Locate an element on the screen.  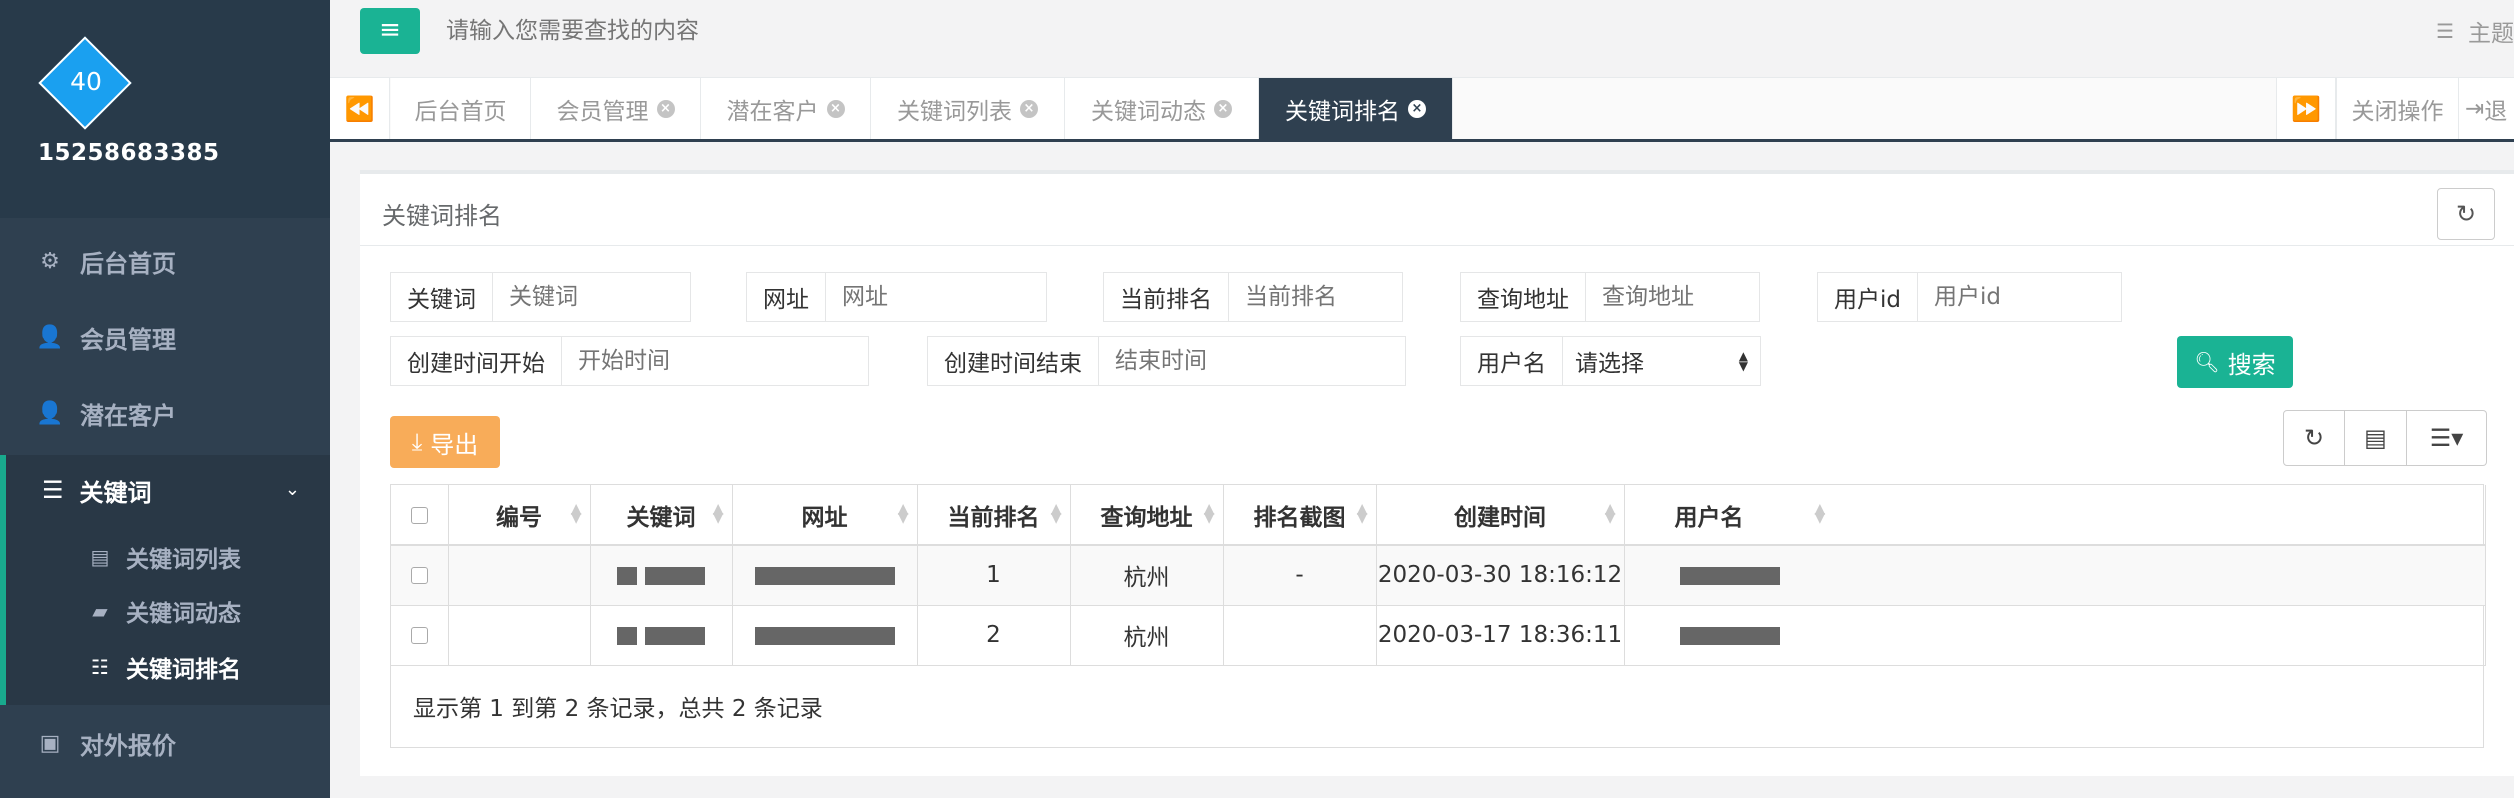
column-header-keyword: 关键词 ▲ ▼ is located at coordinates (661, 515).